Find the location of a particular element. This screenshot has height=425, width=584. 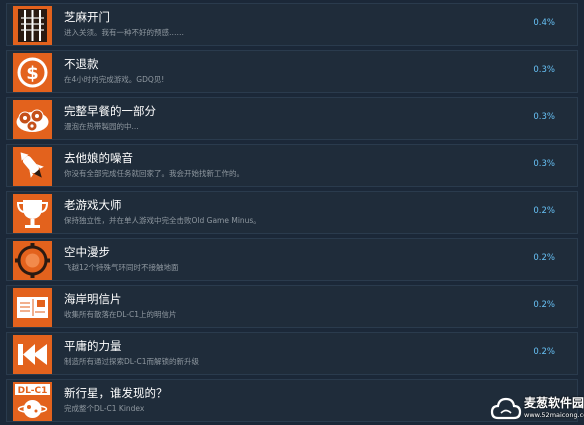

gear-ring-icon is located at coordinates (32, 260).